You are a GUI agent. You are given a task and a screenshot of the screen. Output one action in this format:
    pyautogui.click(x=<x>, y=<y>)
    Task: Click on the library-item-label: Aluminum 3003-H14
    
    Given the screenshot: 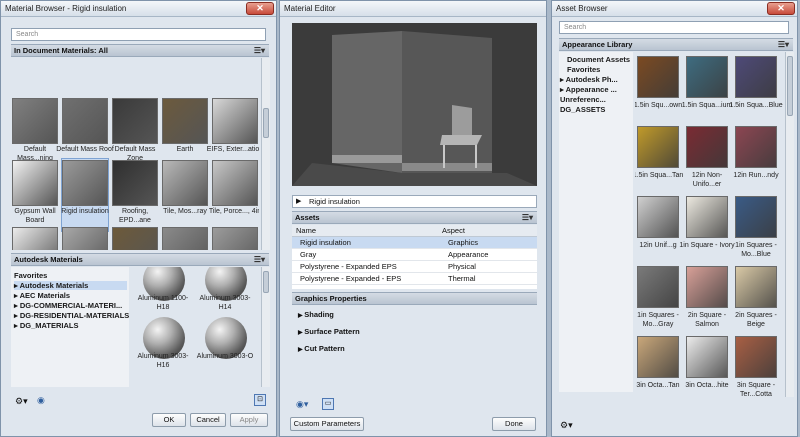 What is the action you would take?
    pyautogui.click(x=225, y=303)
    